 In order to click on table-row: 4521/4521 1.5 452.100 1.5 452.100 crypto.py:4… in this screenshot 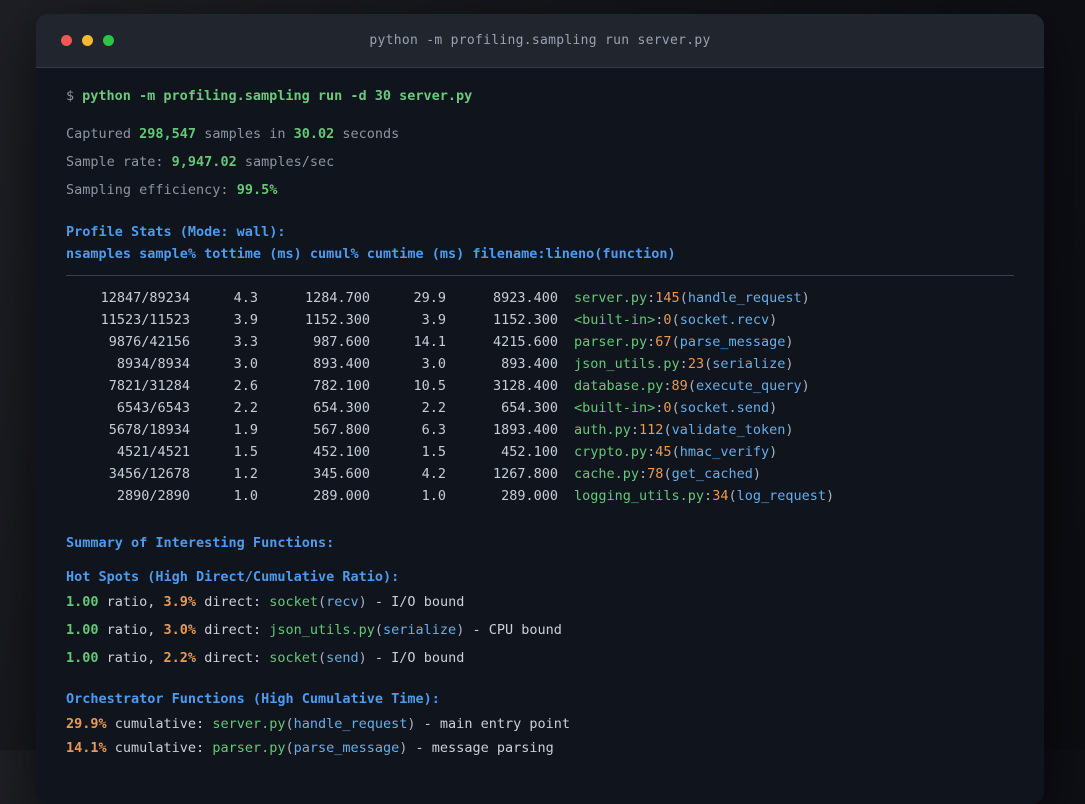, I will do `click(540, 452)`.